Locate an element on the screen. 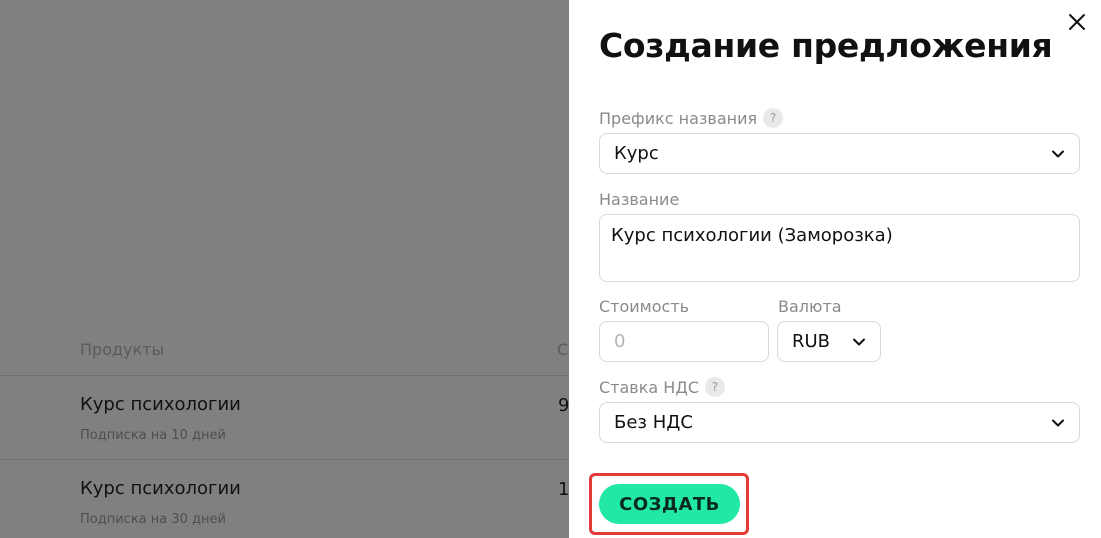  vat-select: Без НДС is located at coordinates (839, 422).